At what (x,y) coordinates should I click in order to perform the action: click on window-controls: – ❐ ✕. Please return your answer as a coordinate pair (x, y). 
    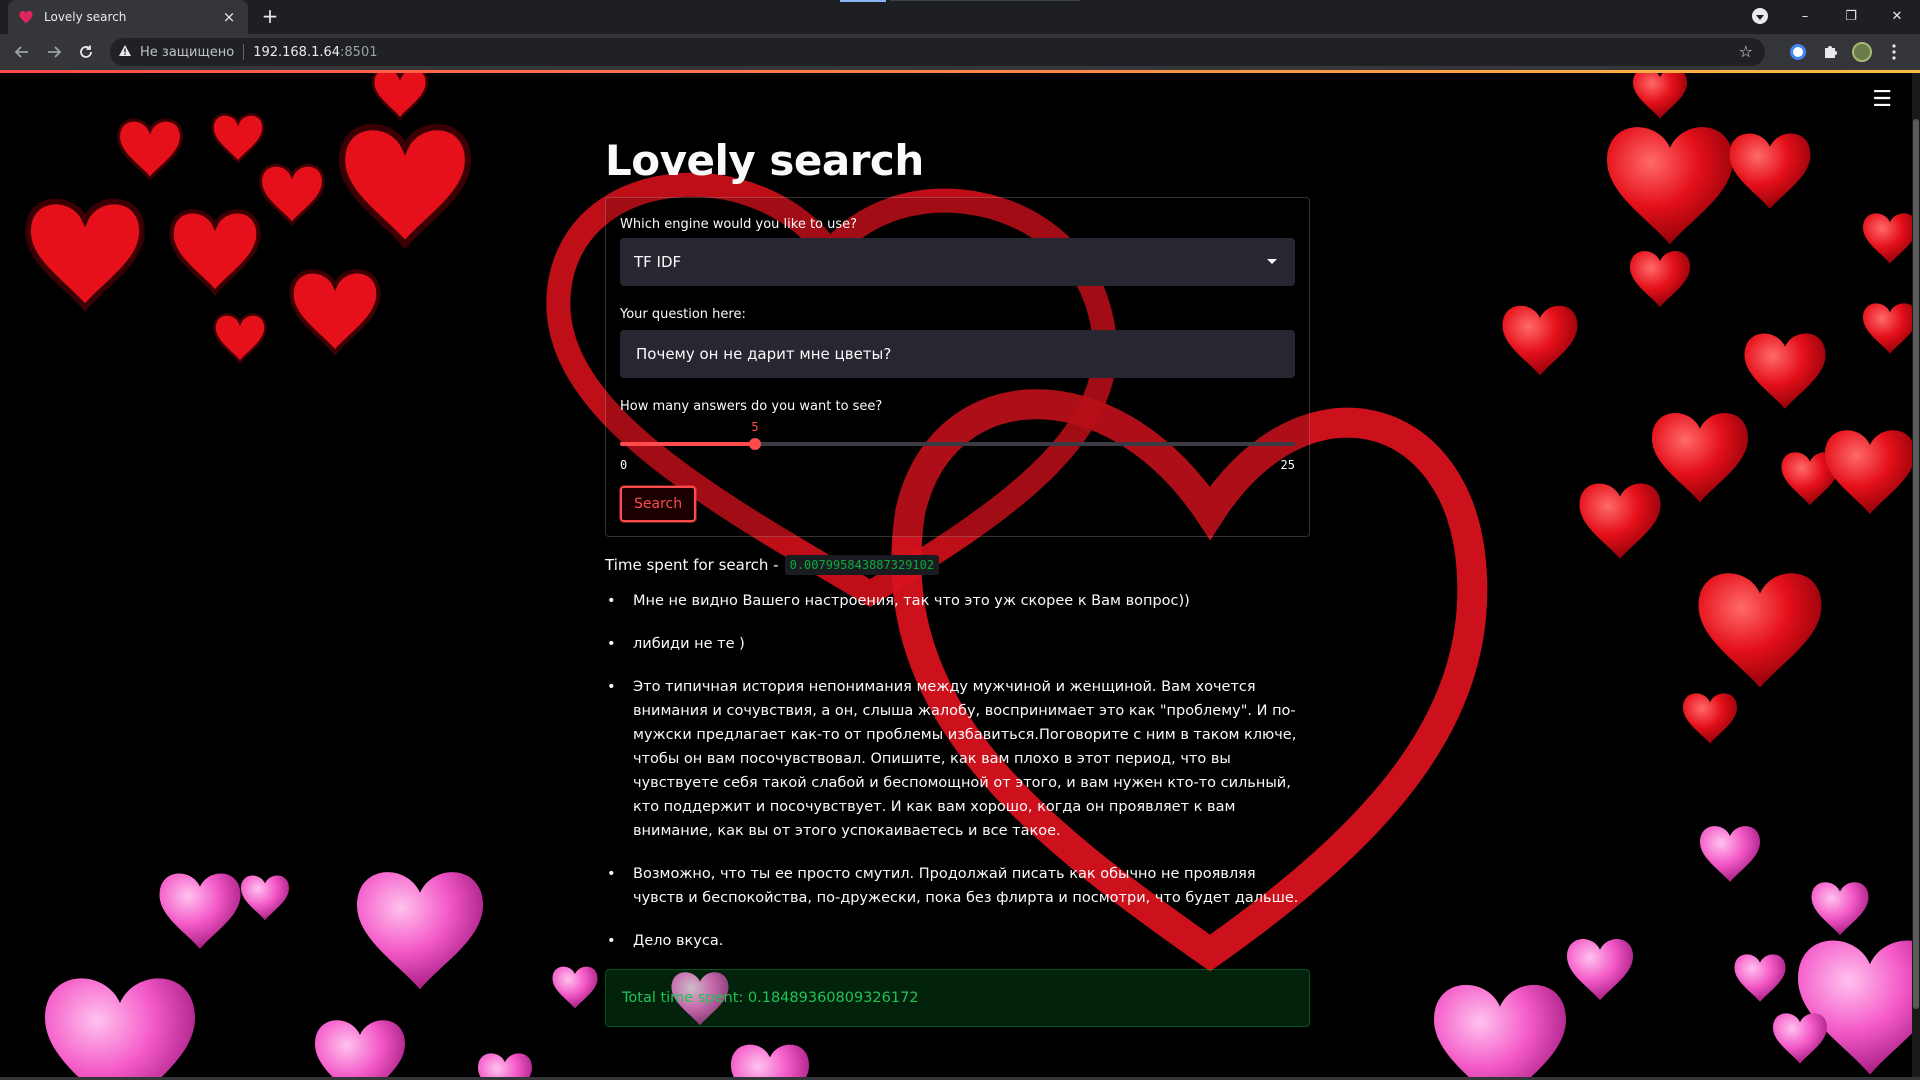
    Looking at the image, I should click on (1851, 16).